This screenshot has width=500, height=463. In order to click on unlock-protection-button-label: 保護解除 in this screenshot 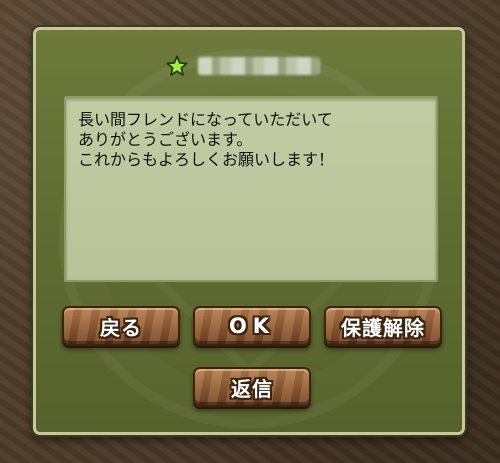, I will do `click(383, 327)`.